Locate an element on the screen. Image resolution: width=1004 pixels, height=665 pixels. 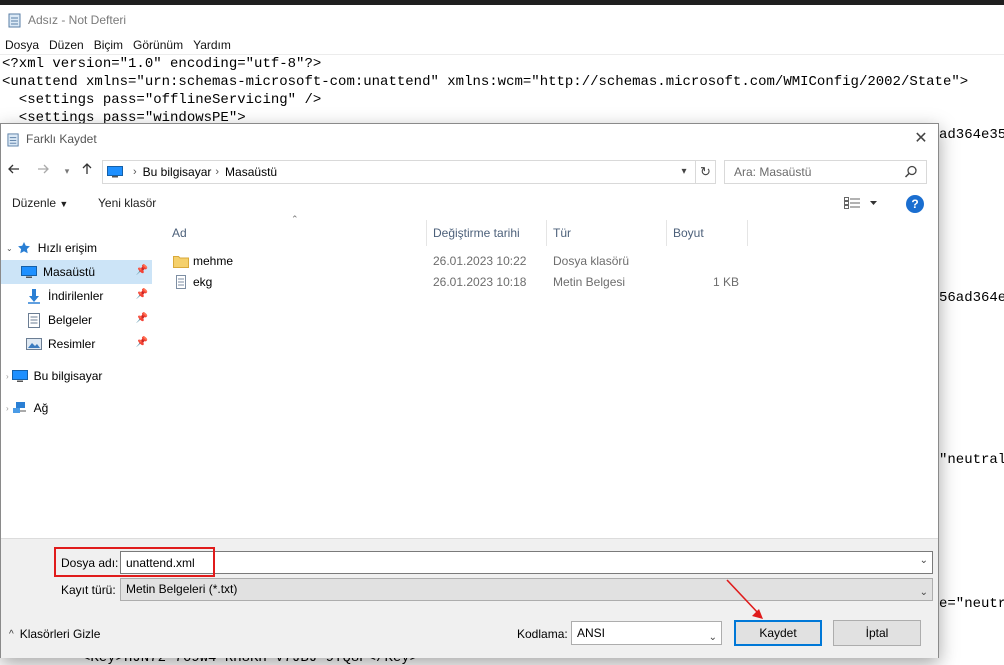
encoding-label: Kodlama: is located at coordinates (542, 634).